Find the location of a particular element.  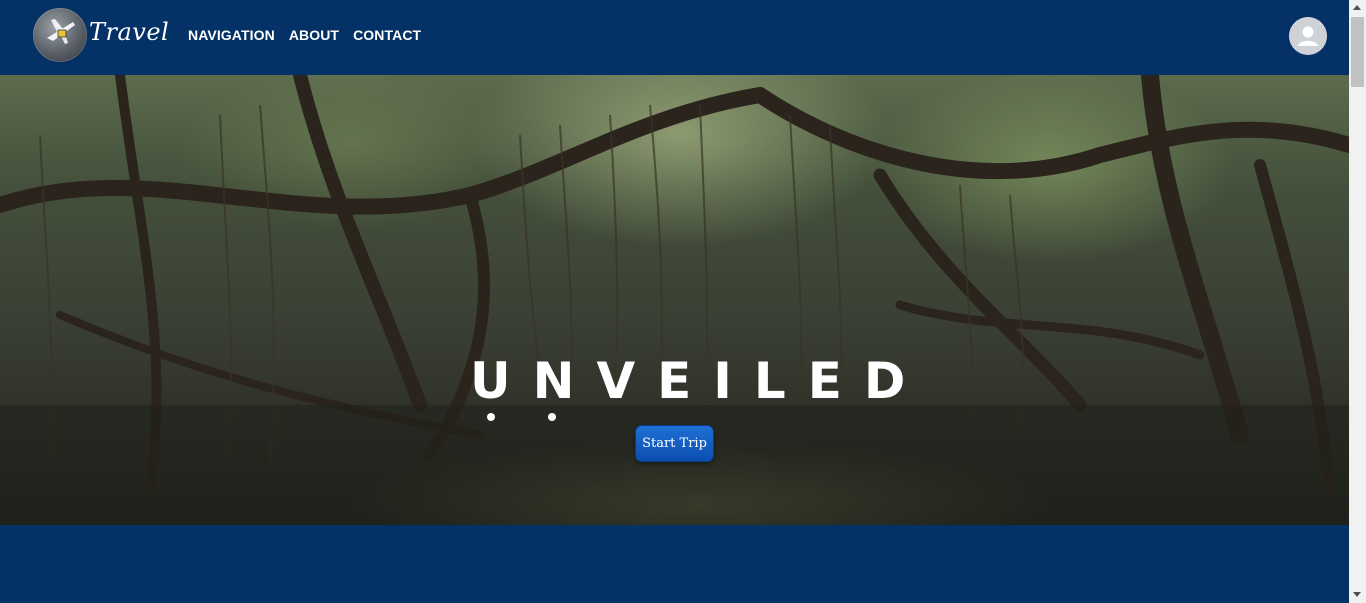

page-scrollbar is located at coordinates (1357, 301).